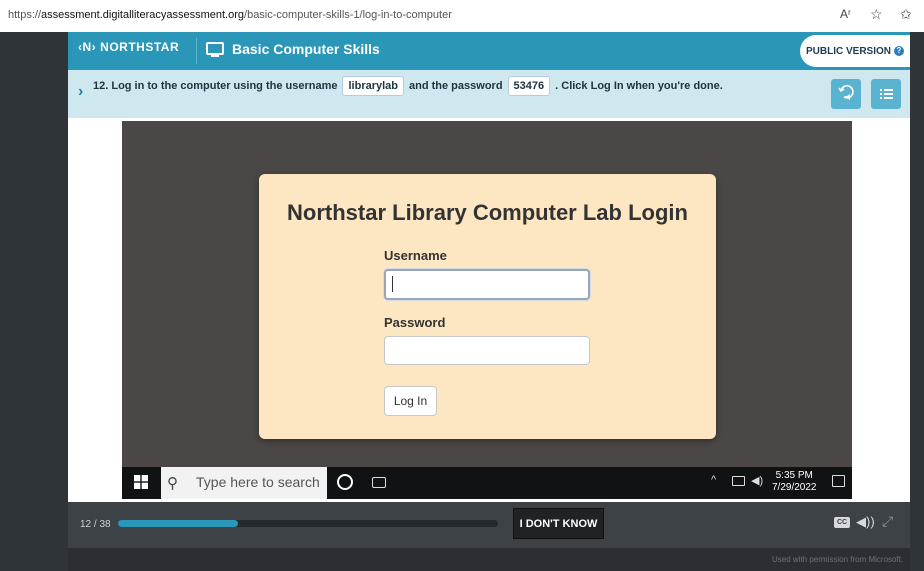  Describe the element at coordinates (529, 86) in the screenshot. I see `password-chip: 53476` at that location.